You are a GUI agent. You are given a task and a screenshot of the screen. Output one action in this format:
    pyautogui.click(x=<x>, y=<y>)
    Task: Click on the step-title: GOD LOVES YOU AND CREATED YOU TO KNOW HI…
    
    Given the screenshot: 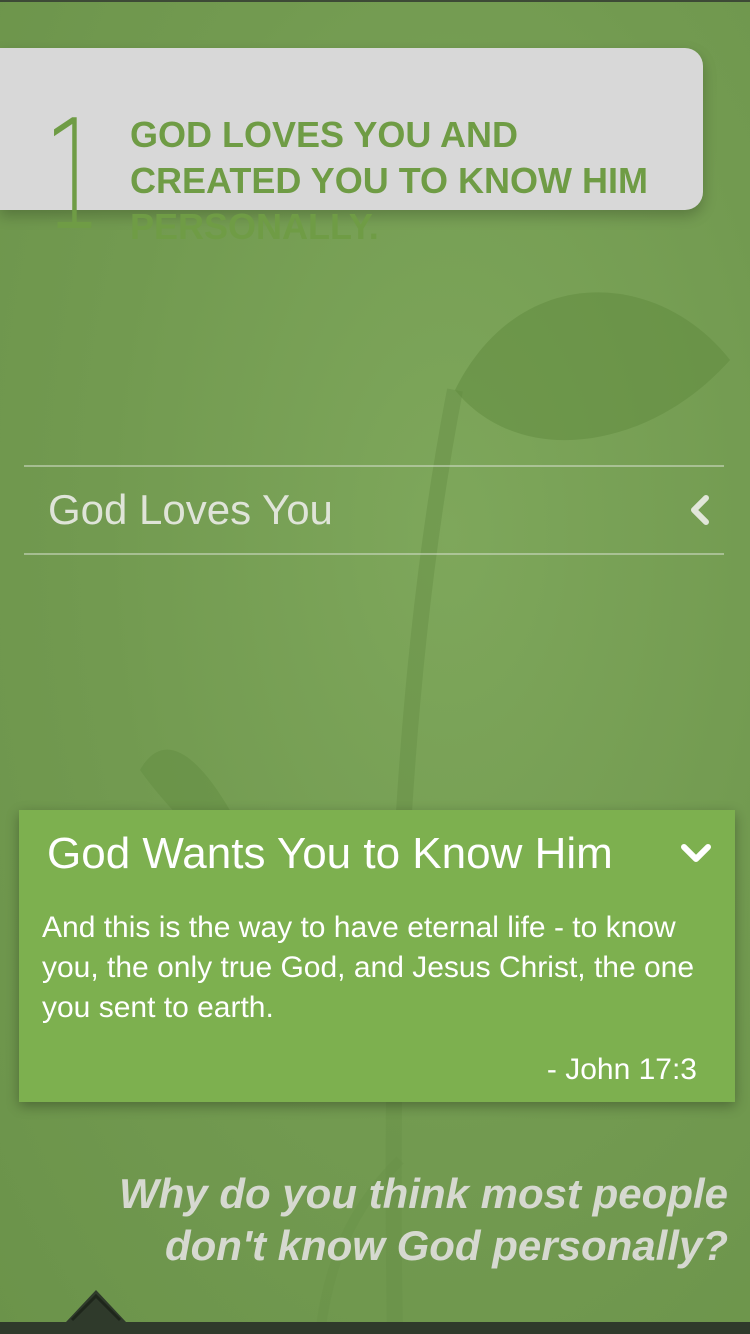 What is the action you would take?
    pyautogui.click(x=389, y=180)
    